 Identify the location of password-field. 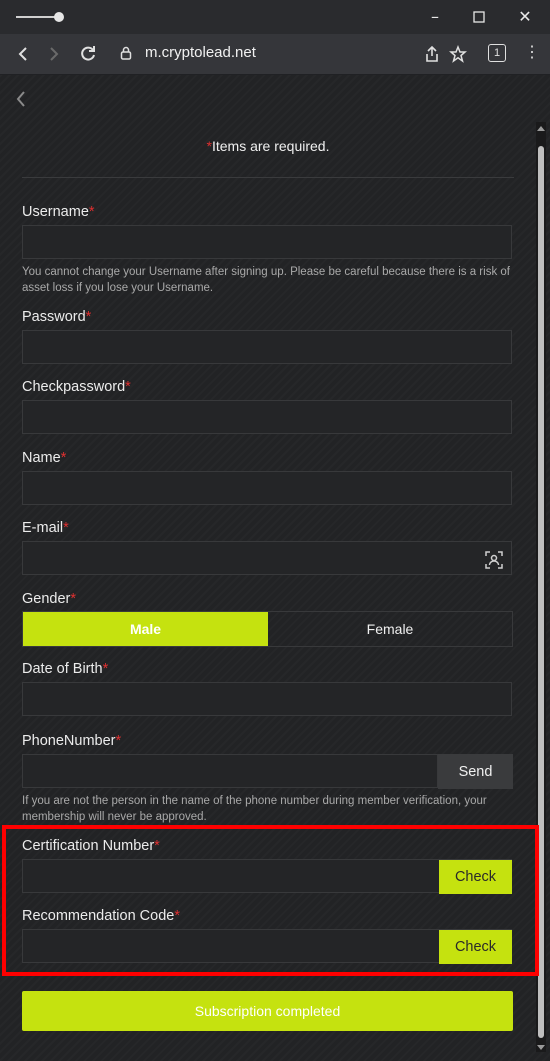
(267, 347).